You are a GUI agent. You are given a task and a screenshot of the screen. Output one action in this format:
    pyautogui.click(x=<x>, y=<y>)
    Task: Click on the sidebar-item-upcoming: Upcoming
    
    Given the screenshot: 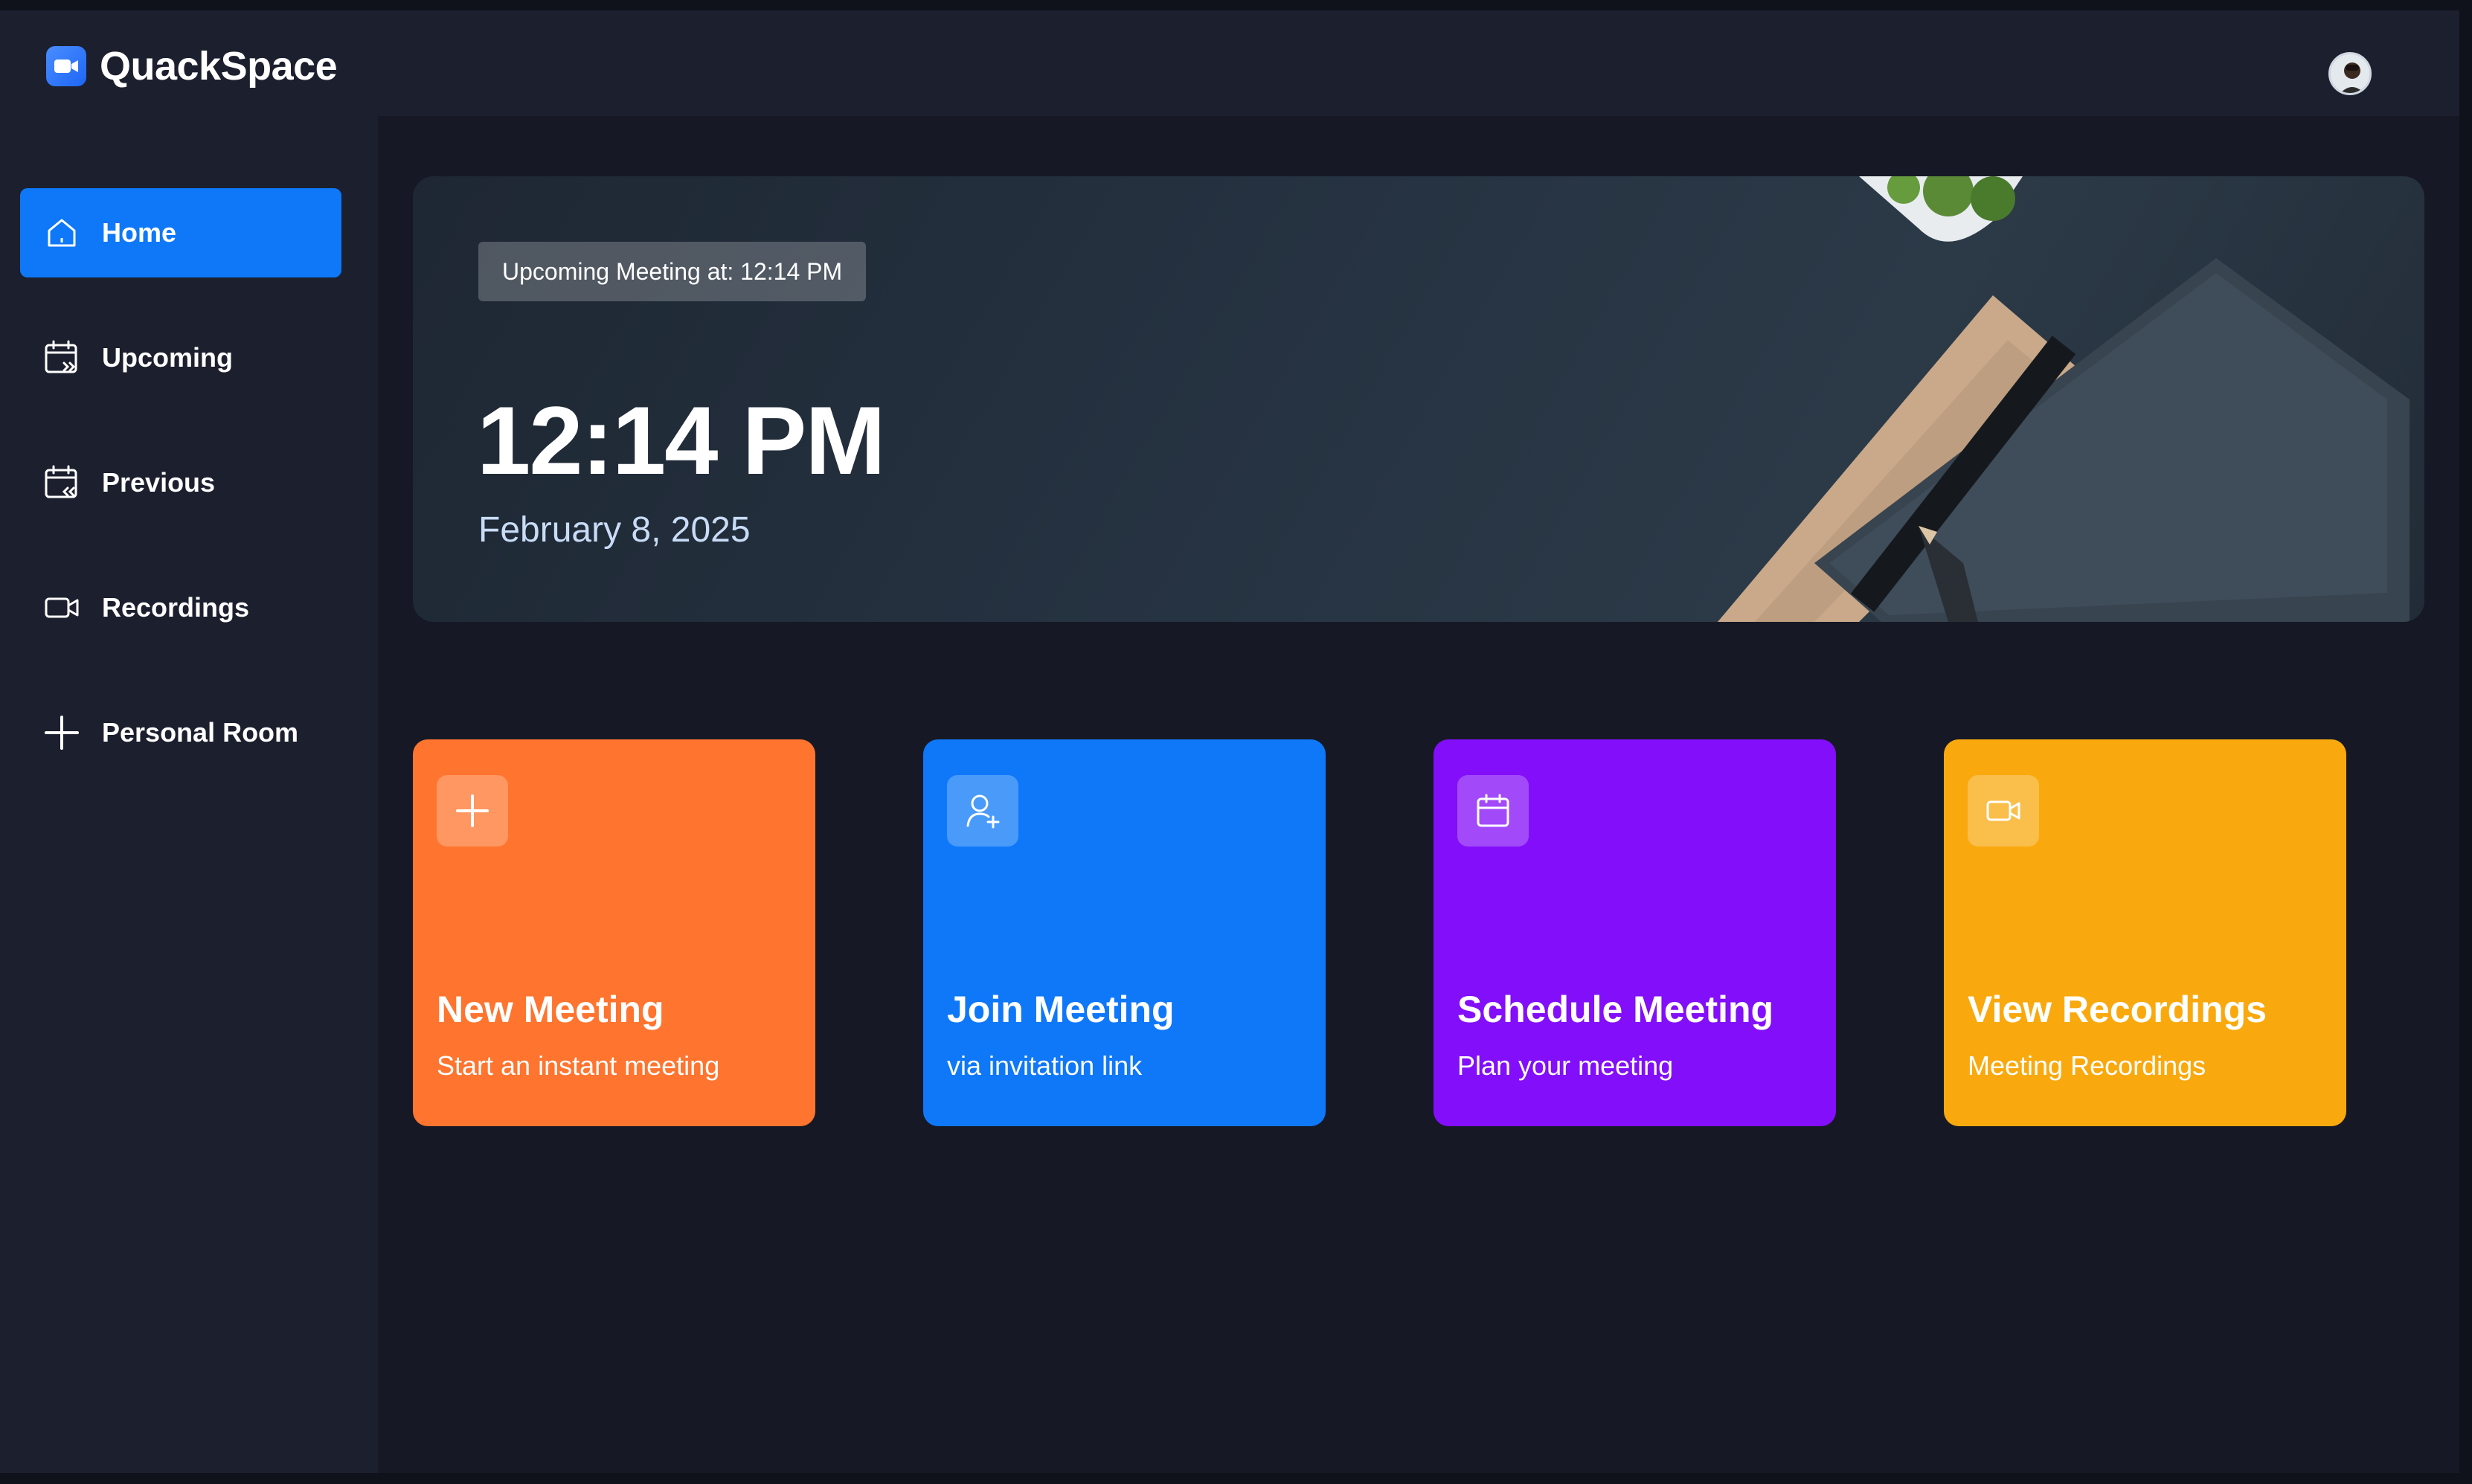 What is the action you would take?
    pyautogui.click(x=181, y=357)
    